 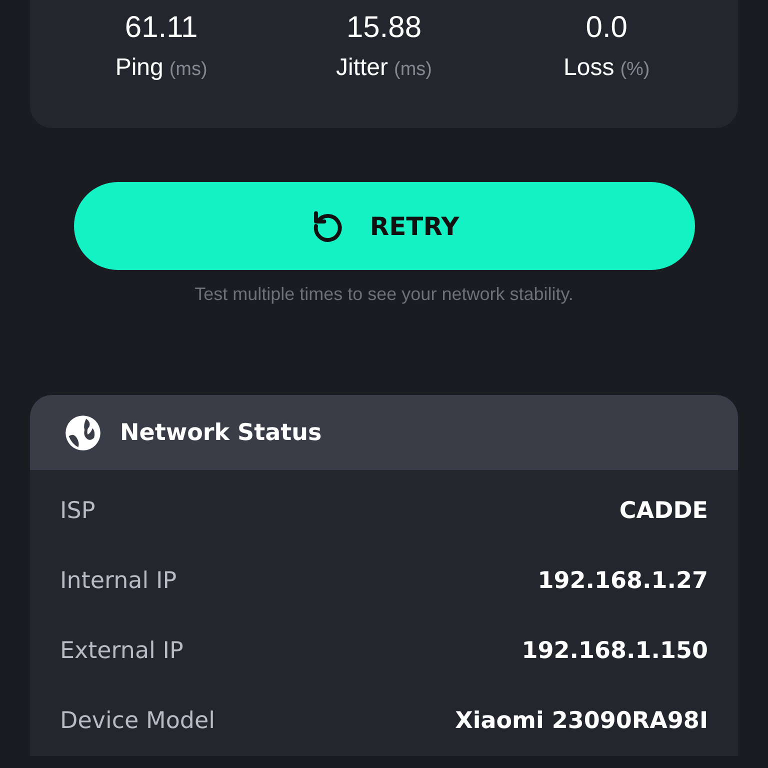 What do you see at coordinates (663, 511) in the screenshot?
I see `row-value: CADDE` at bounding box center [663, 511].